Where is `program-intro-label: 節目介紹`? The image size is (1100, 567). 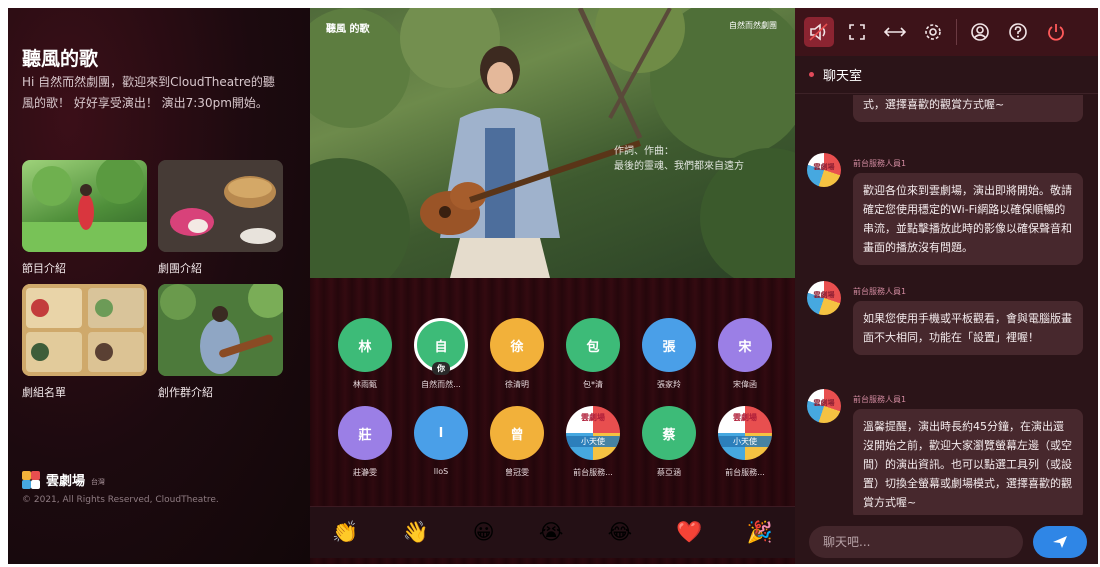 program-intro-label: 節目介紹 is located at coordinates (44, 268).